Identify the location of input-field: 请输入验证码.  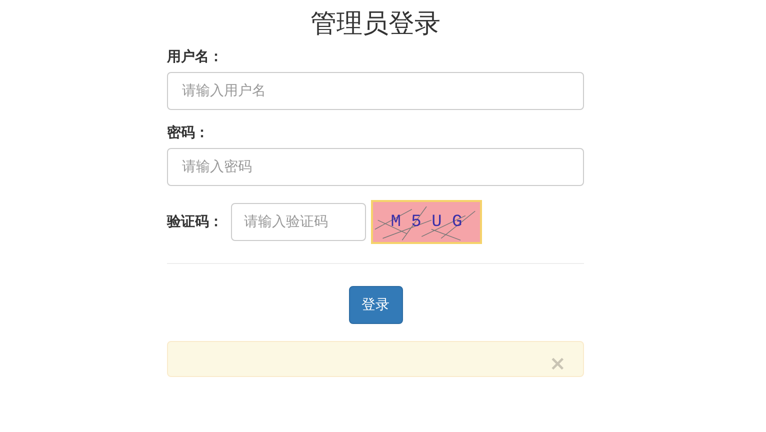
(298, 222).